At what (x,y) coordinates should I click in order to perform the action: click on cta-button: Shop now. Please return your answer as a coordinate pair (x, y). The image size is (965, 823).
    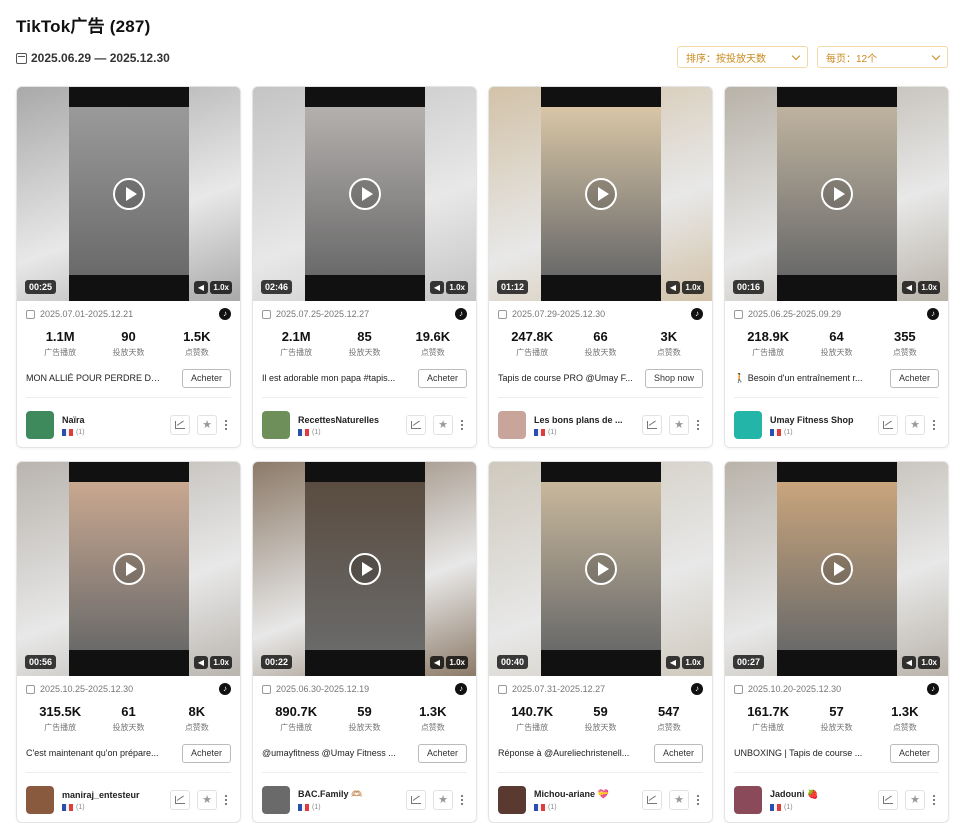
    Looking at the image, I should click on (673, 378).